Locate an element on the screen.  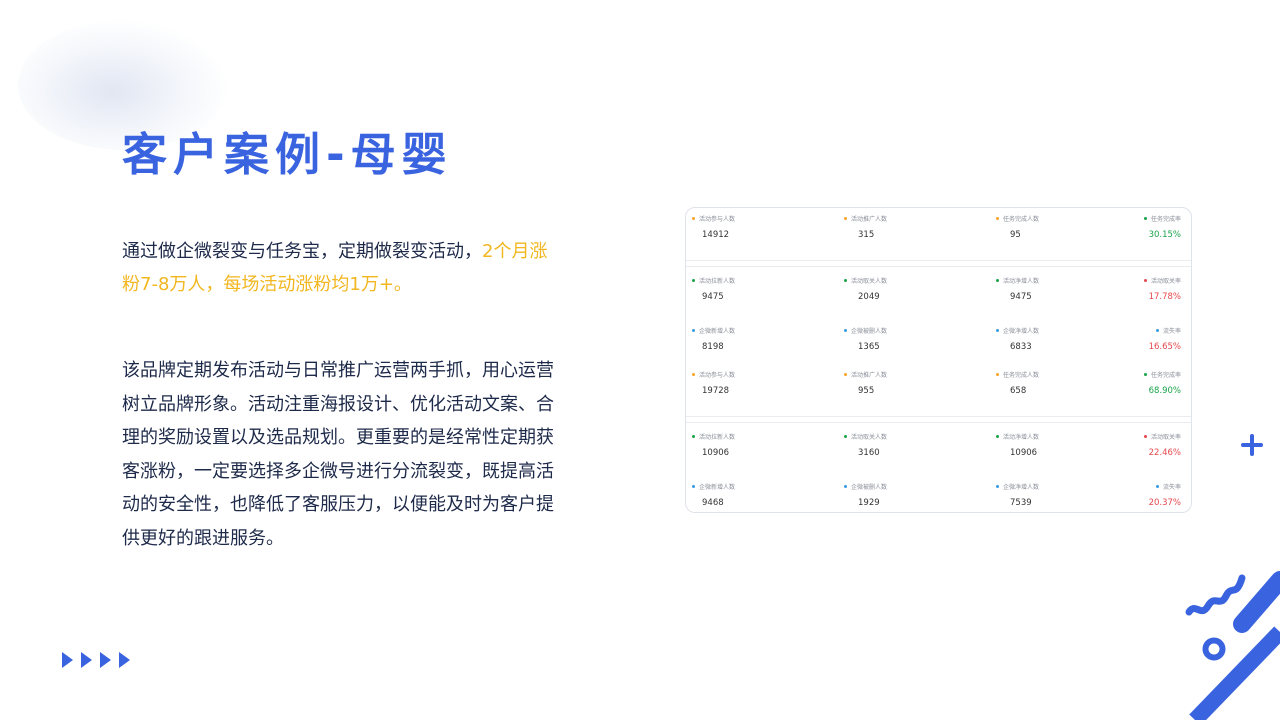
stat-item: 企微新增人数 9468 is located at coordinates (751, 495).